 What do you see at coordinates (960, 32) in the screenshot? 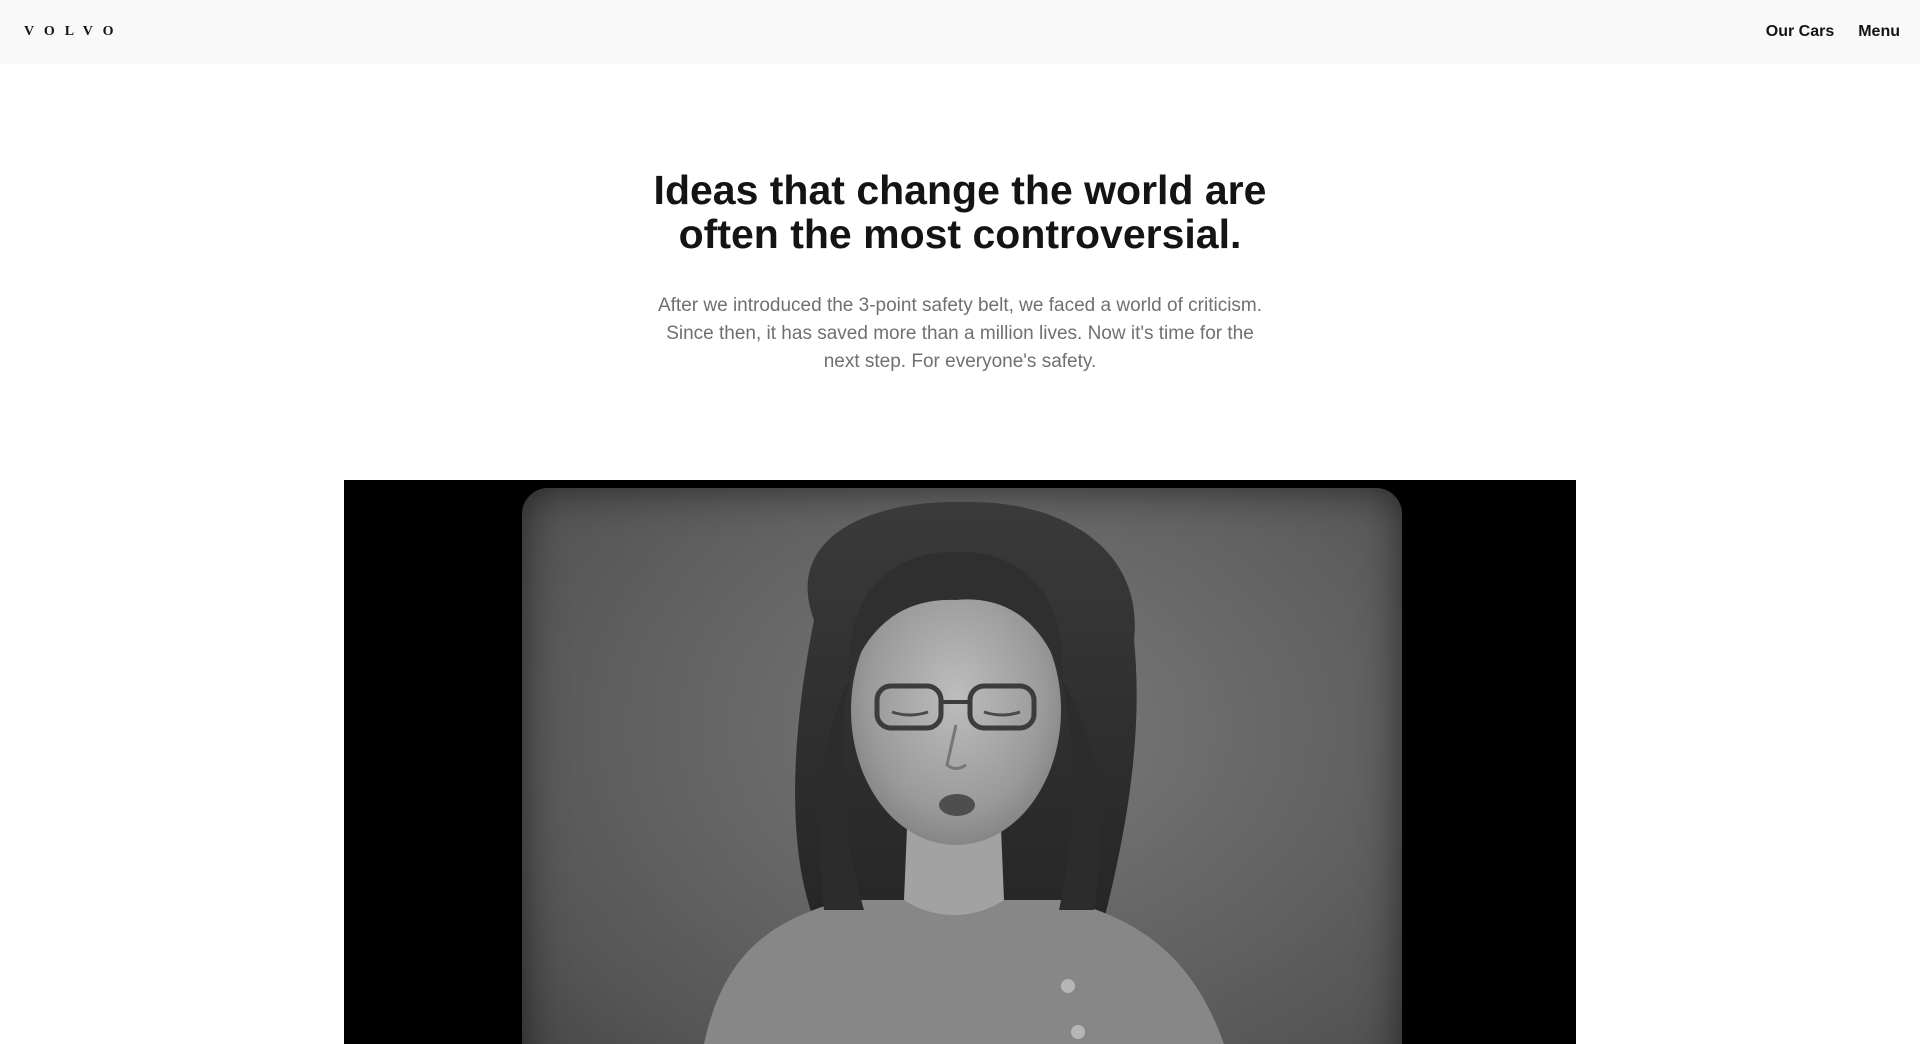
I see `top-navigation-bar: VOLVO Our Cars Menu` at bounding box center [960, 32].